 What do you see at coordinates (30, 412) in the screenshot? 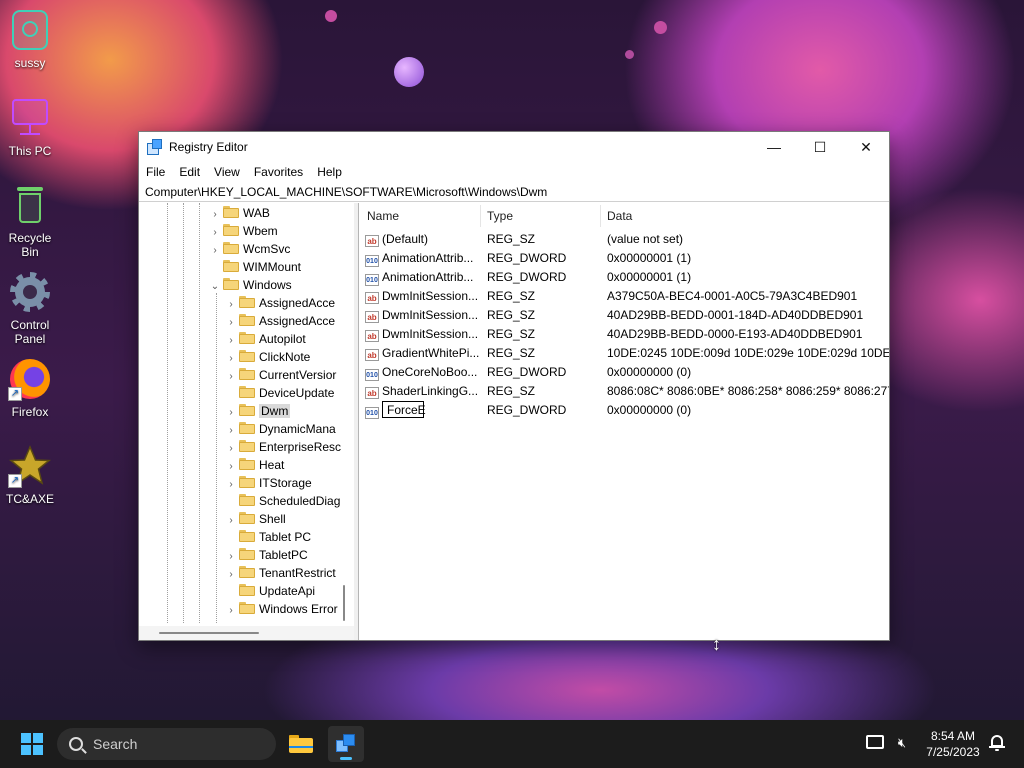
I see `desktop-icon-label: Firefox` at bounding box center [30, 412].